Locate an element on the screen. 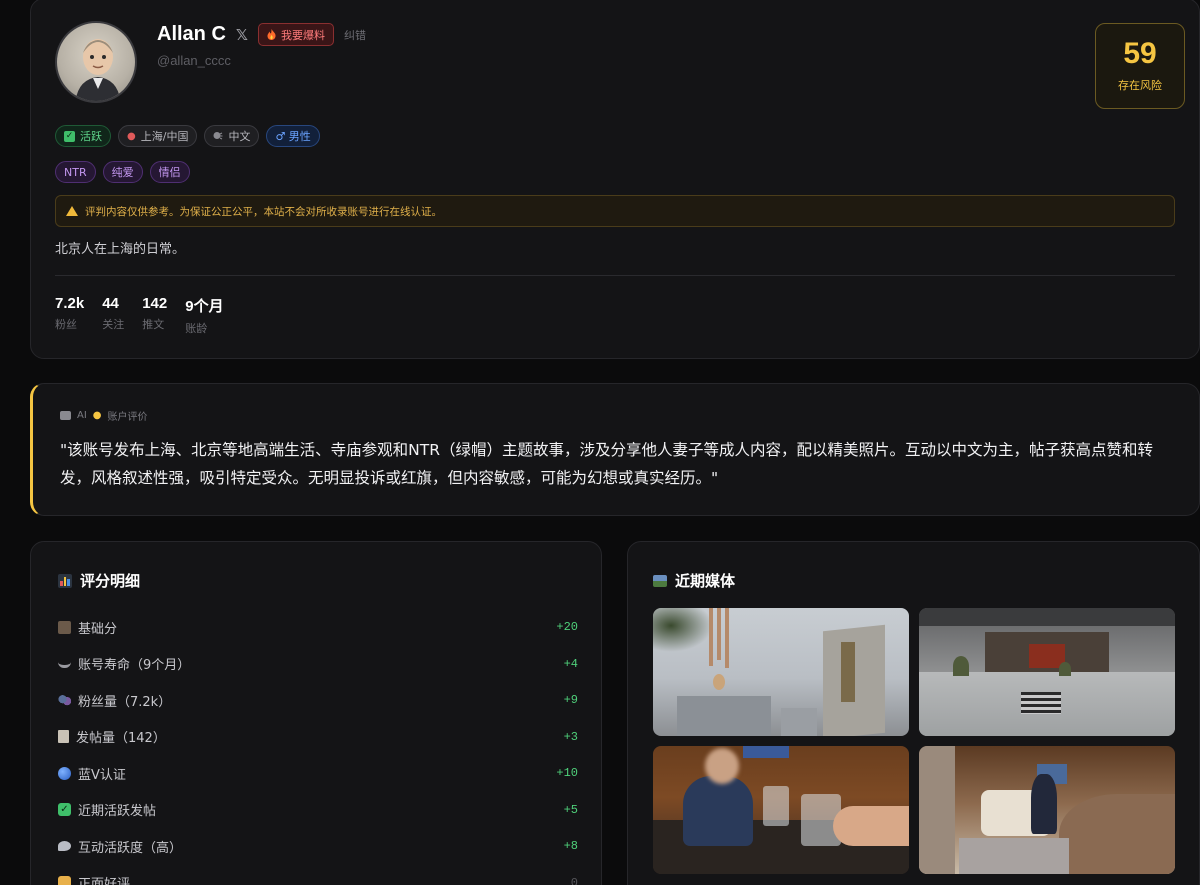 The image size is (1200, 885). stat-followers: 7.2k 粉丝 is located at coordinates (69, 315).